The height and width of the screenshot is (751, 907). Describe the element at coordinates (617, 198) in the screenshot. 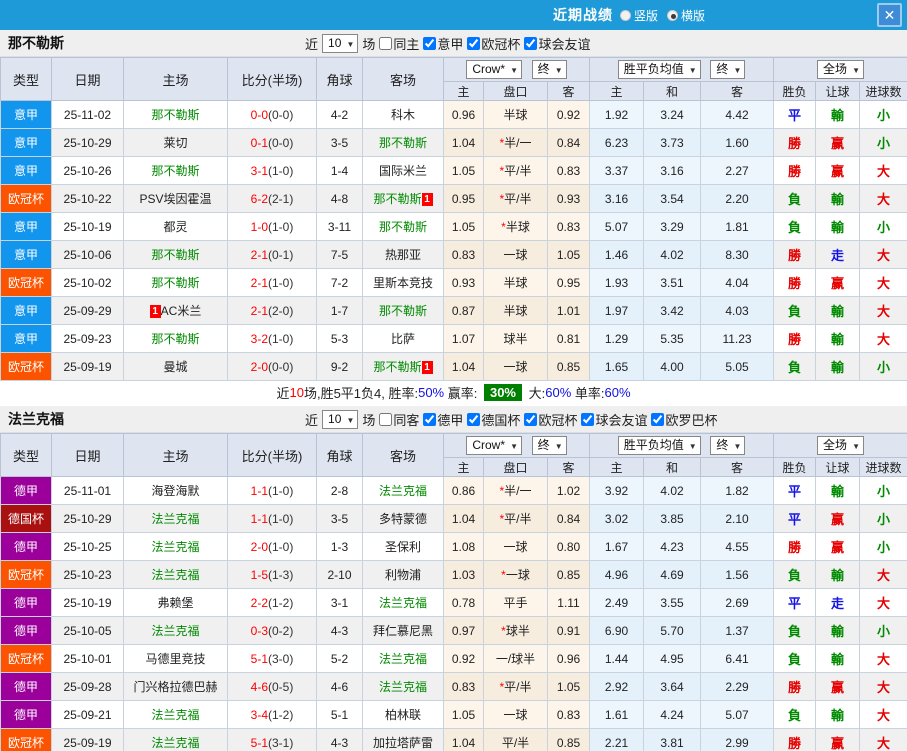

I see `avg-home-cell: 3.16` at that location.